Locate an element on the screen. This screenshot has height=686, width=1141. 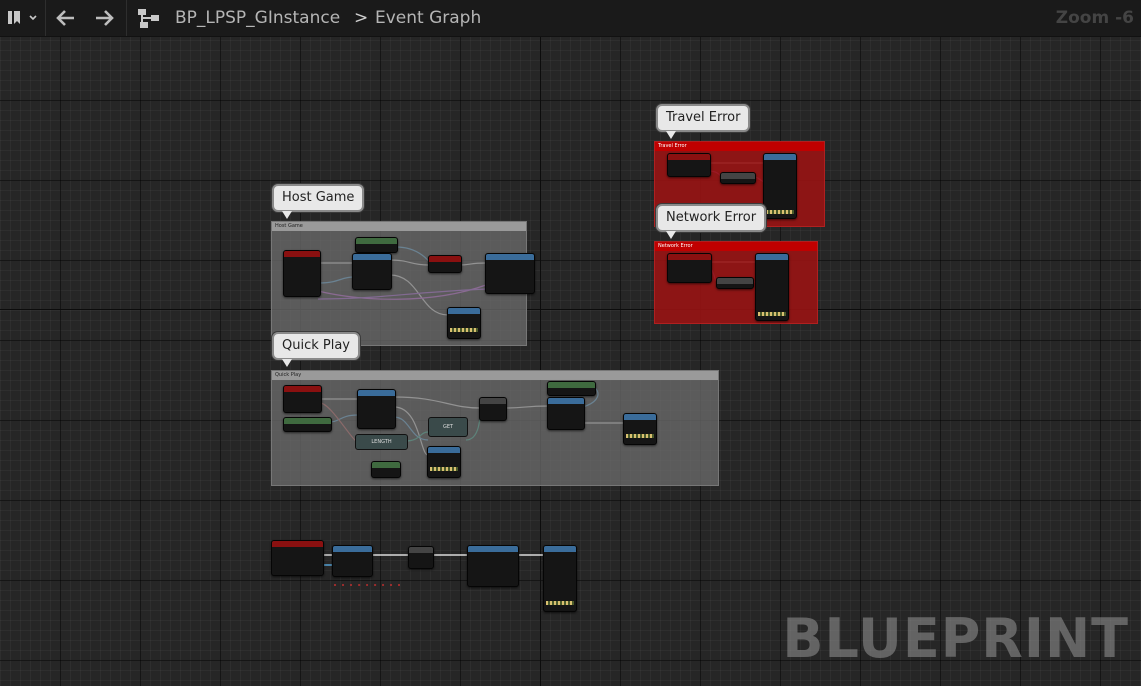
arrow-left-icon is located at coordinates (65, 18).